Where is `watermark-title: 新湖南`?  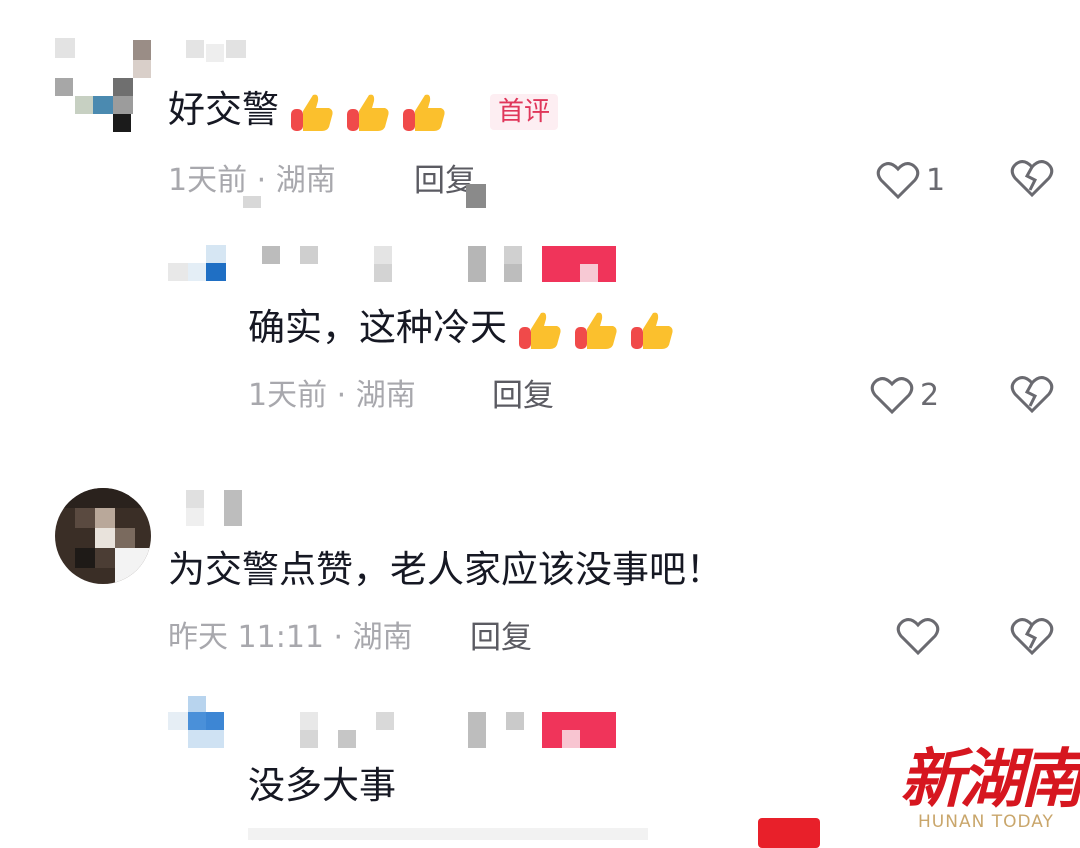 watermark-title: 新湖南 is located at coordinates (990, 779).